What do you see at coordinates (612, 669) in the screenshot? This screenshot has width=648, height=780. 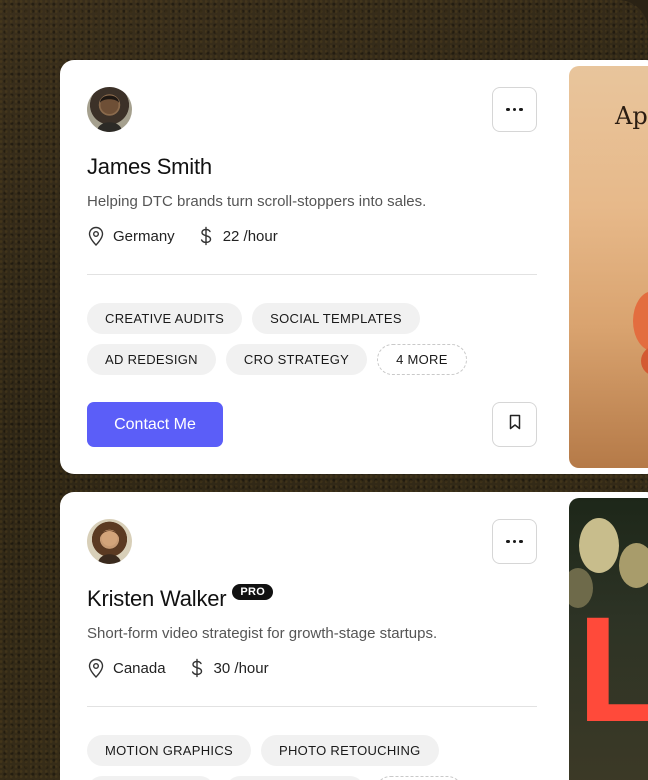 I see `preview-text: LO` at bounding box center [612, 669].